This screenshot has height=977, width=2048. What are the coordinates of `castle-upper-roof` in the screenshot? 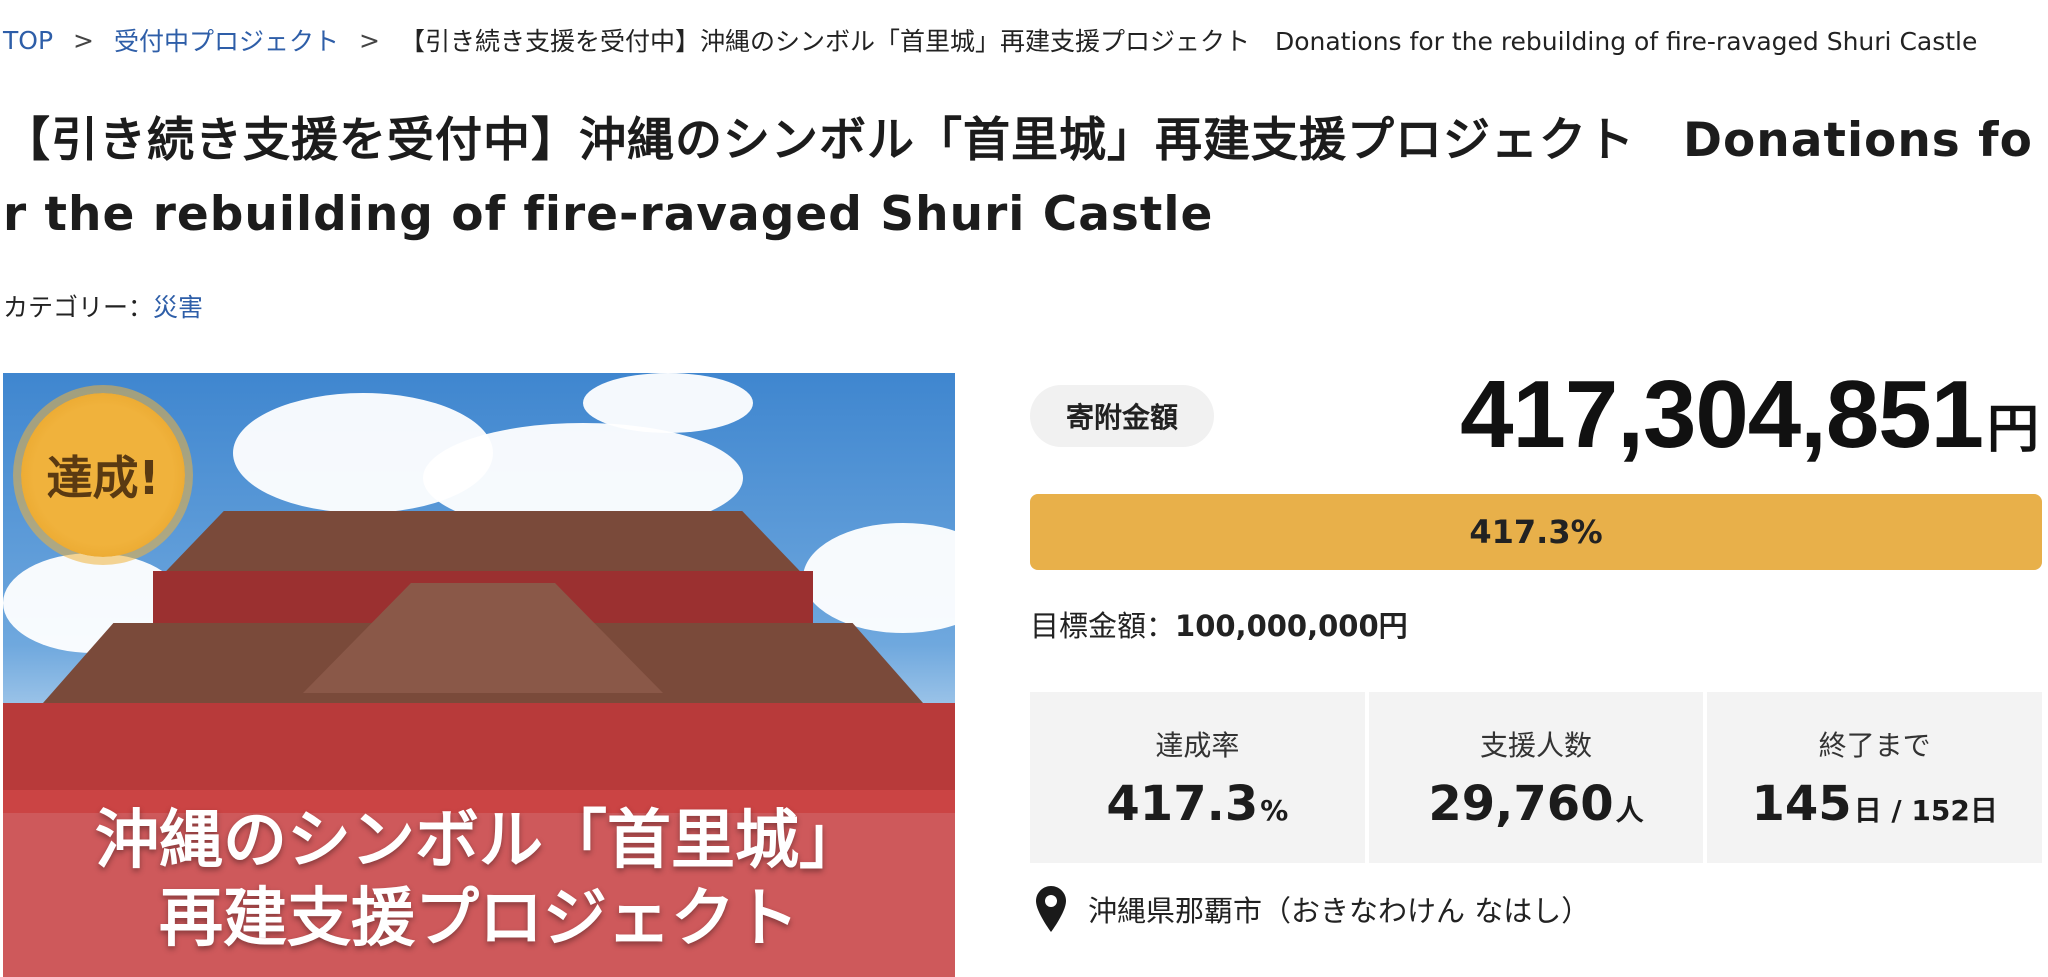 It's located at (483, 541).